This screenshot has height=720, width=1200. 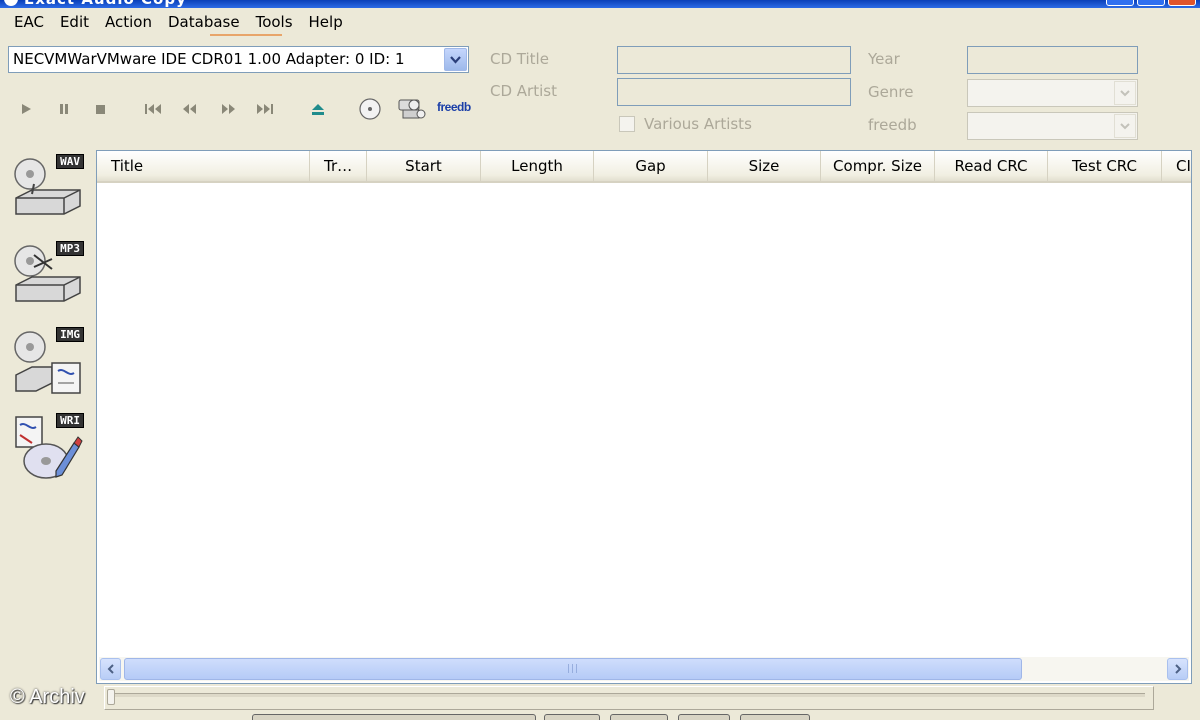 What do you see at coordinates (100, 109) in the screenshot?
I see `stop-icon` at bounding box center [100, 109].